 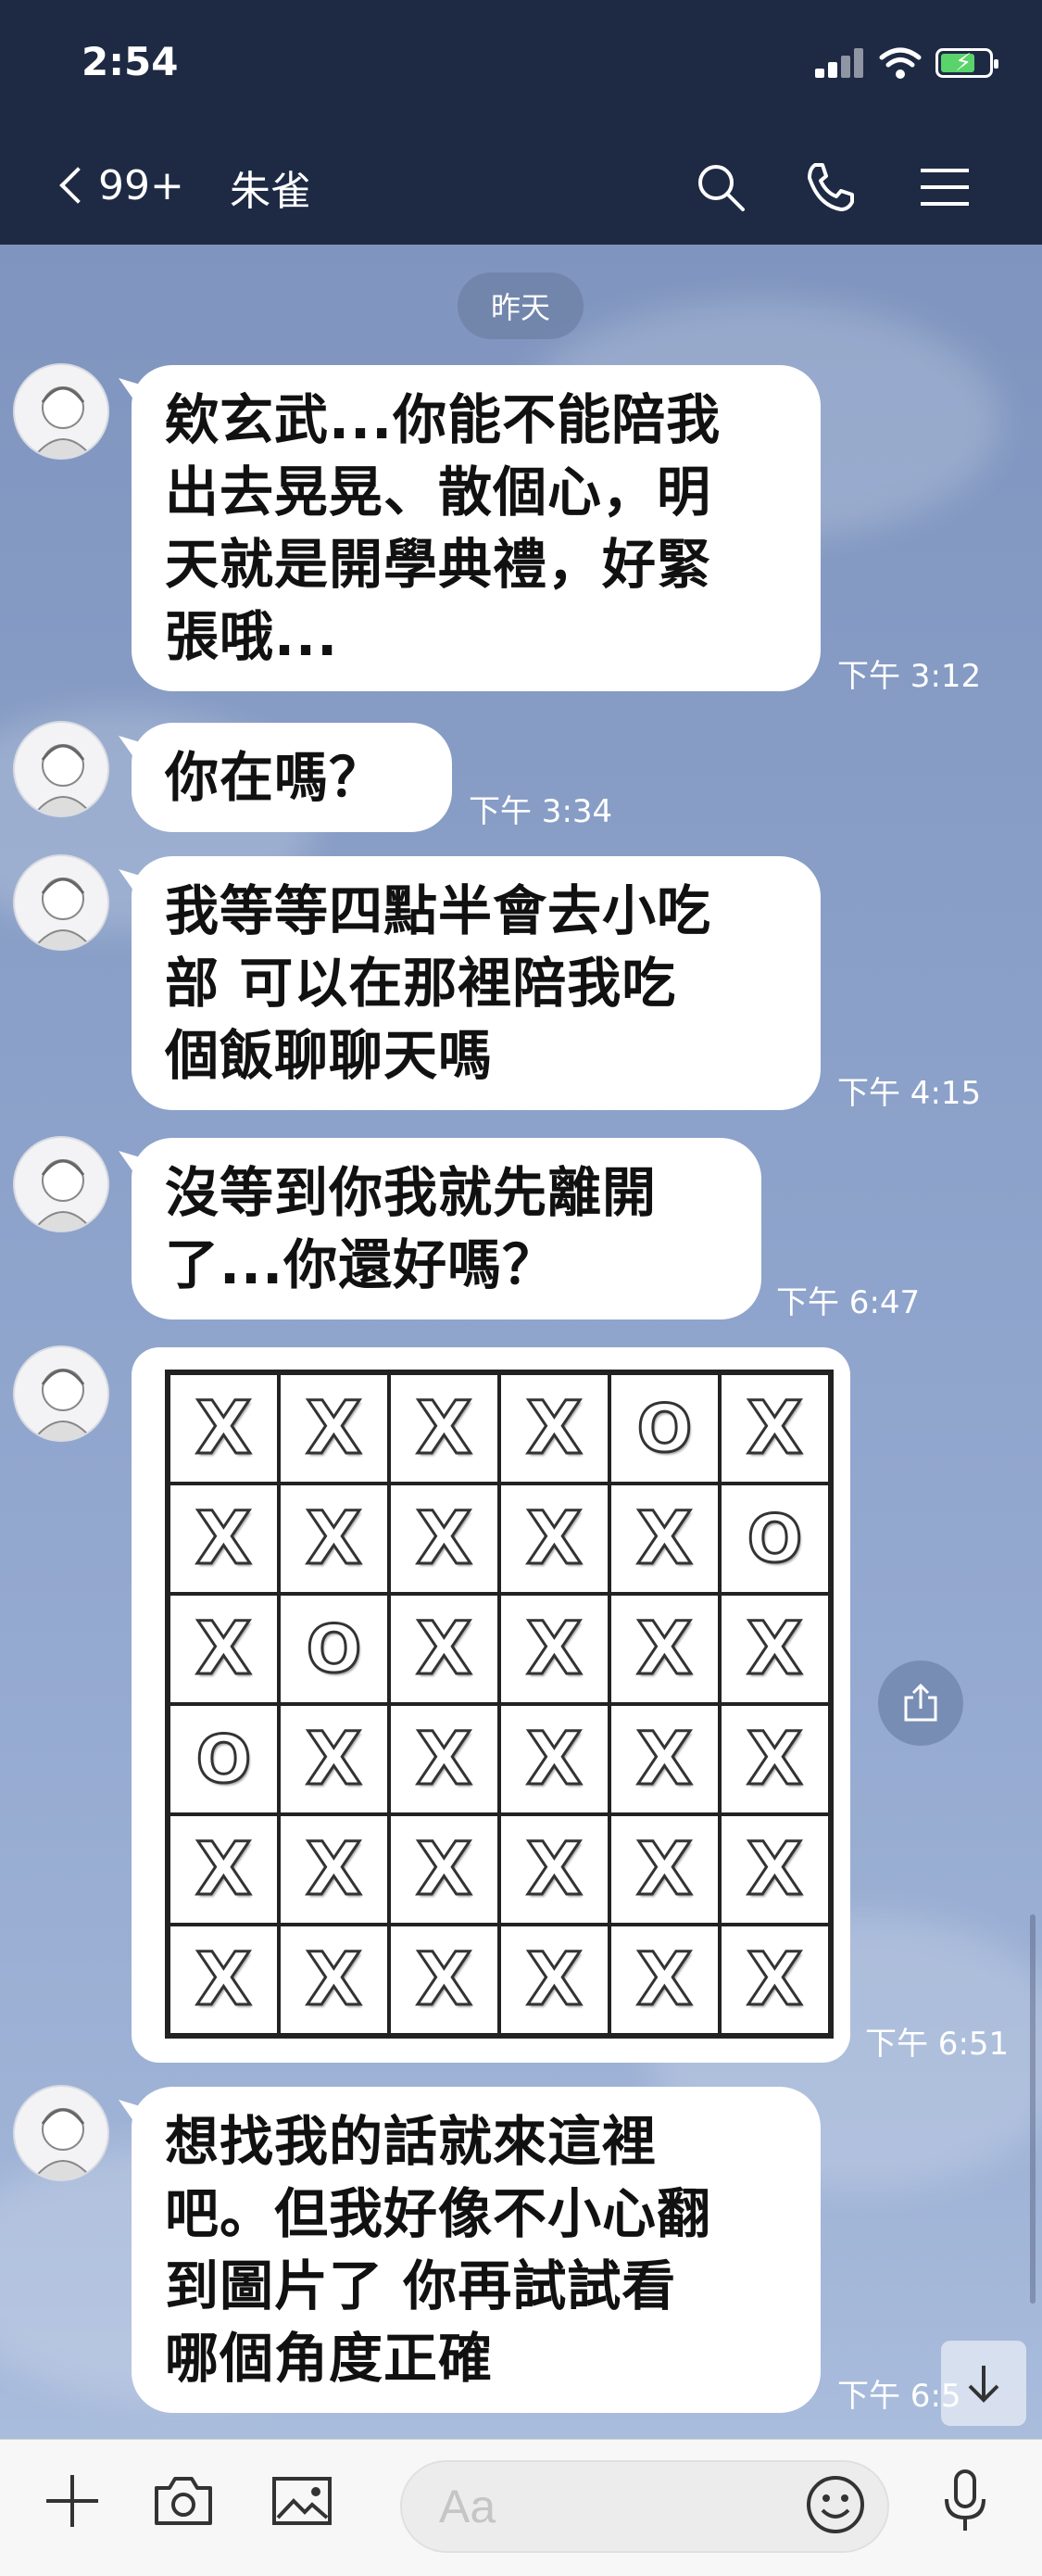 I want to click on scrollbar, so click(x=1033, y=2109).